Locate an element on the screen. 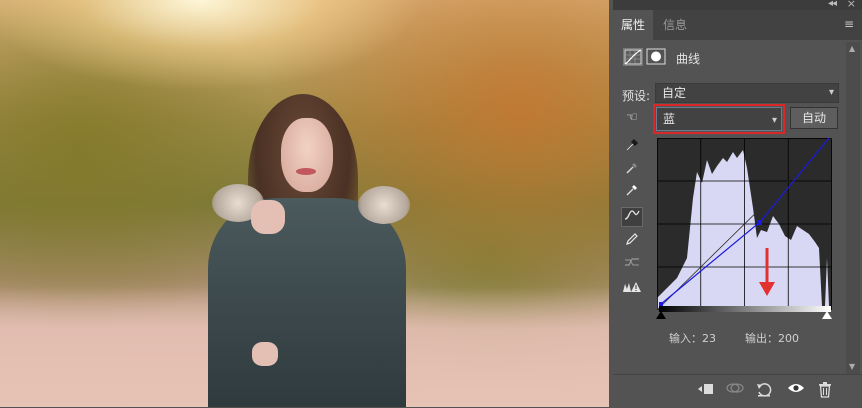 Image resolution: width=862 pixels, height=408 pixels. tab-properties: 属性 is located at coordinates (633, 25).